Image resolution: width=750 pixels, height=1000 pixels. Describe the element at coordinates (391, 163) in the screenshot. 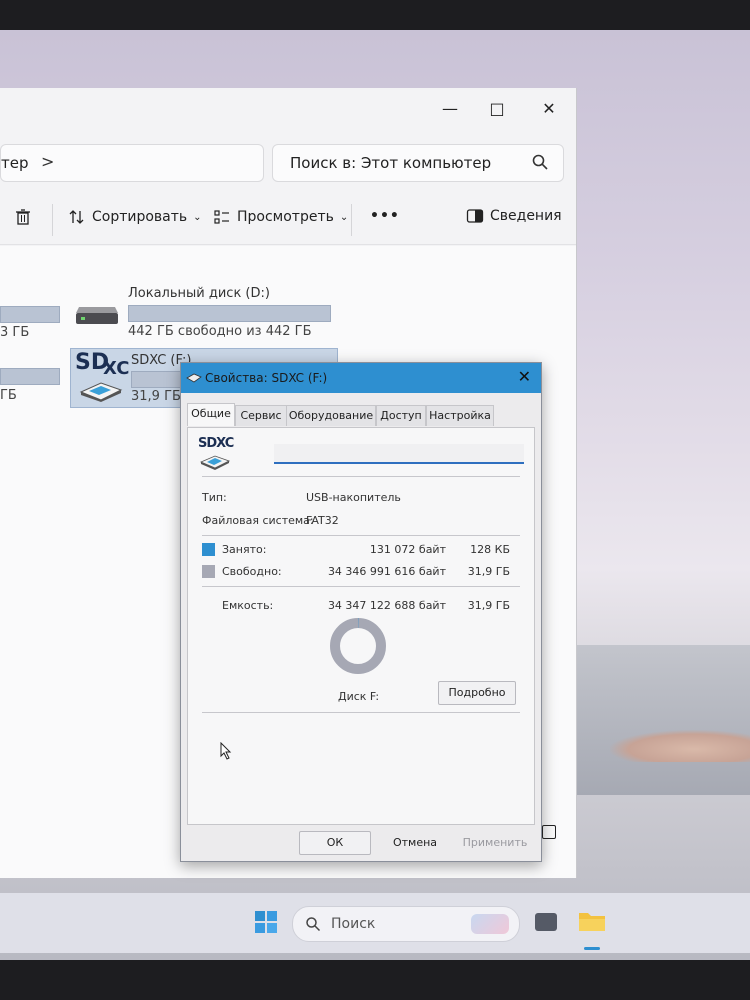

I see `search-placeholder: Поиск в: Этот компьютер` at that location.